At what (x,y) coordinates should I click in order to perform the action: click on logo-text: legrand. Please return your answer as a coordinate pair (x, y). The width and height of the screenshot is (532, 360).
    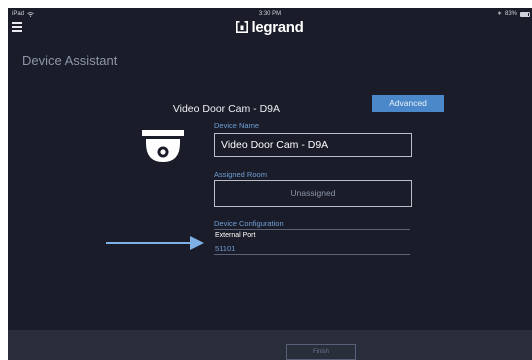
    Looking at the image, I should click on (277, 27).